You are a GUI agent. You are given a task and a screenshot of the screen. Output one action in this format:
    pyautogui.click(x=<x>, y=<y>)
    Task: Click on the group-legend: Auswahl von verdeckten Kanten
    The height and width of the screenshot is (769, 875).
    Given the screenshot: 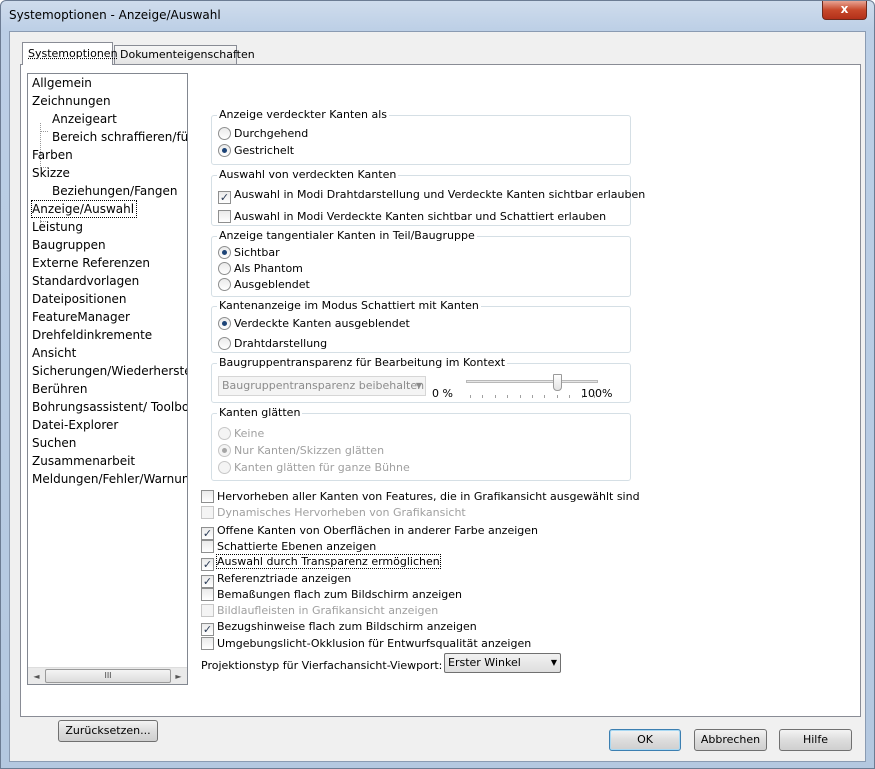 What is the action you would take?
    pyautogui.click(x=308, y=174)
    